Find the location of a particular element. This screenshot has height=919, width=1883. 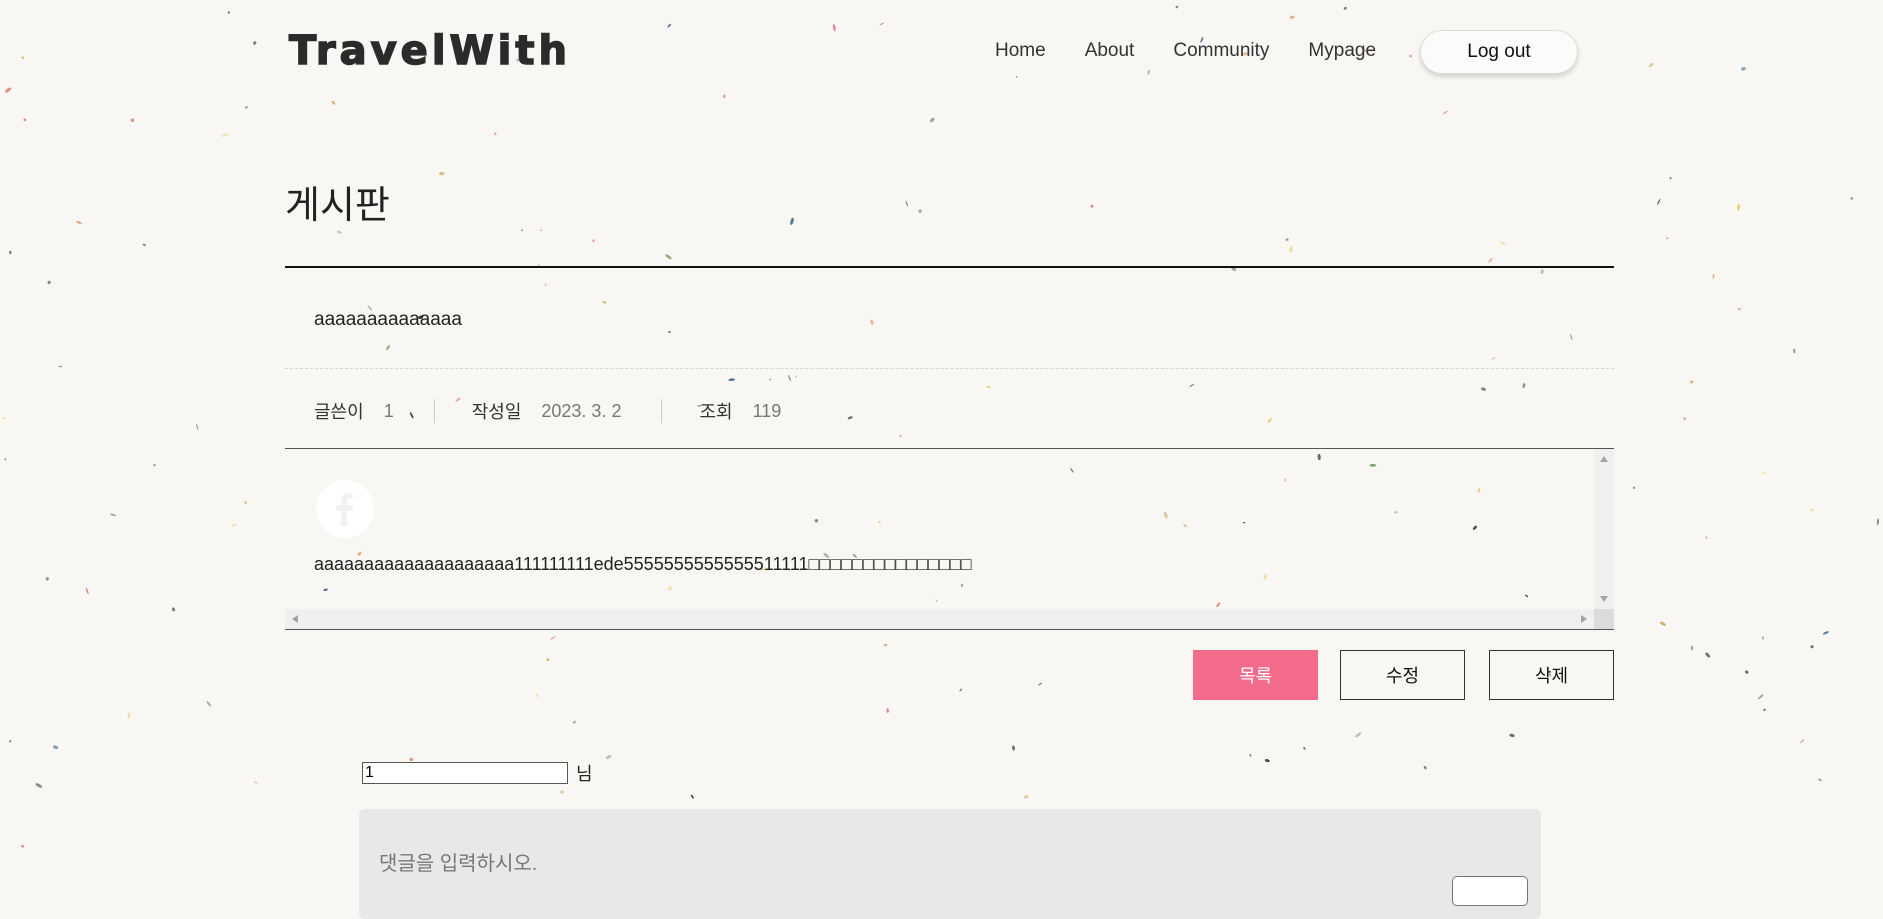

nav-community: Community is located at coordinates (1221, 51).